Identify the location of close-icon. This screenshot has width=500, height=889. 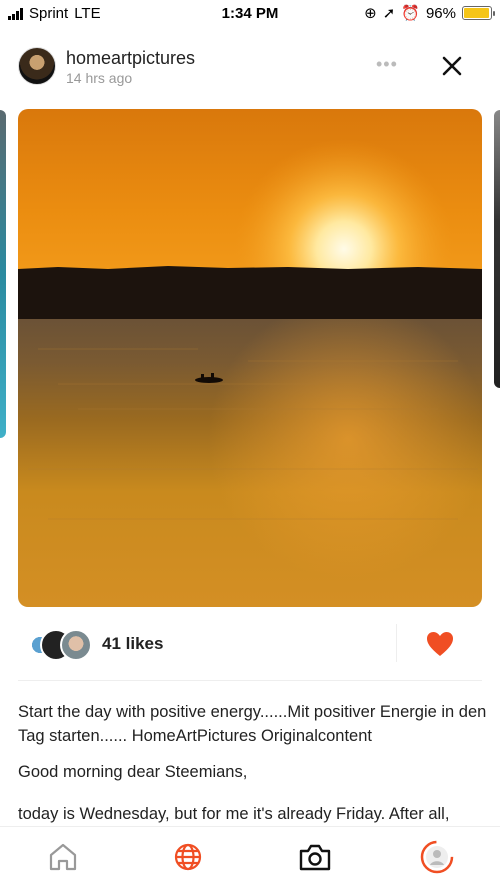
(452, 66).